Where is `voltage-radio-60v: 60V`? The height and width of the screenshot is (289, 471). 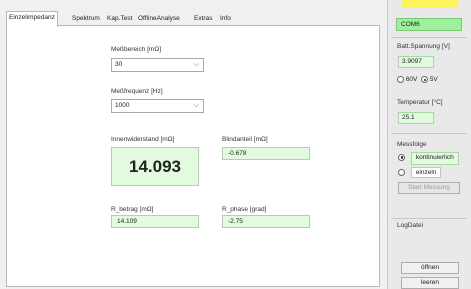 voltage-radio-60v: 60V is located at coordinates (407, 79).